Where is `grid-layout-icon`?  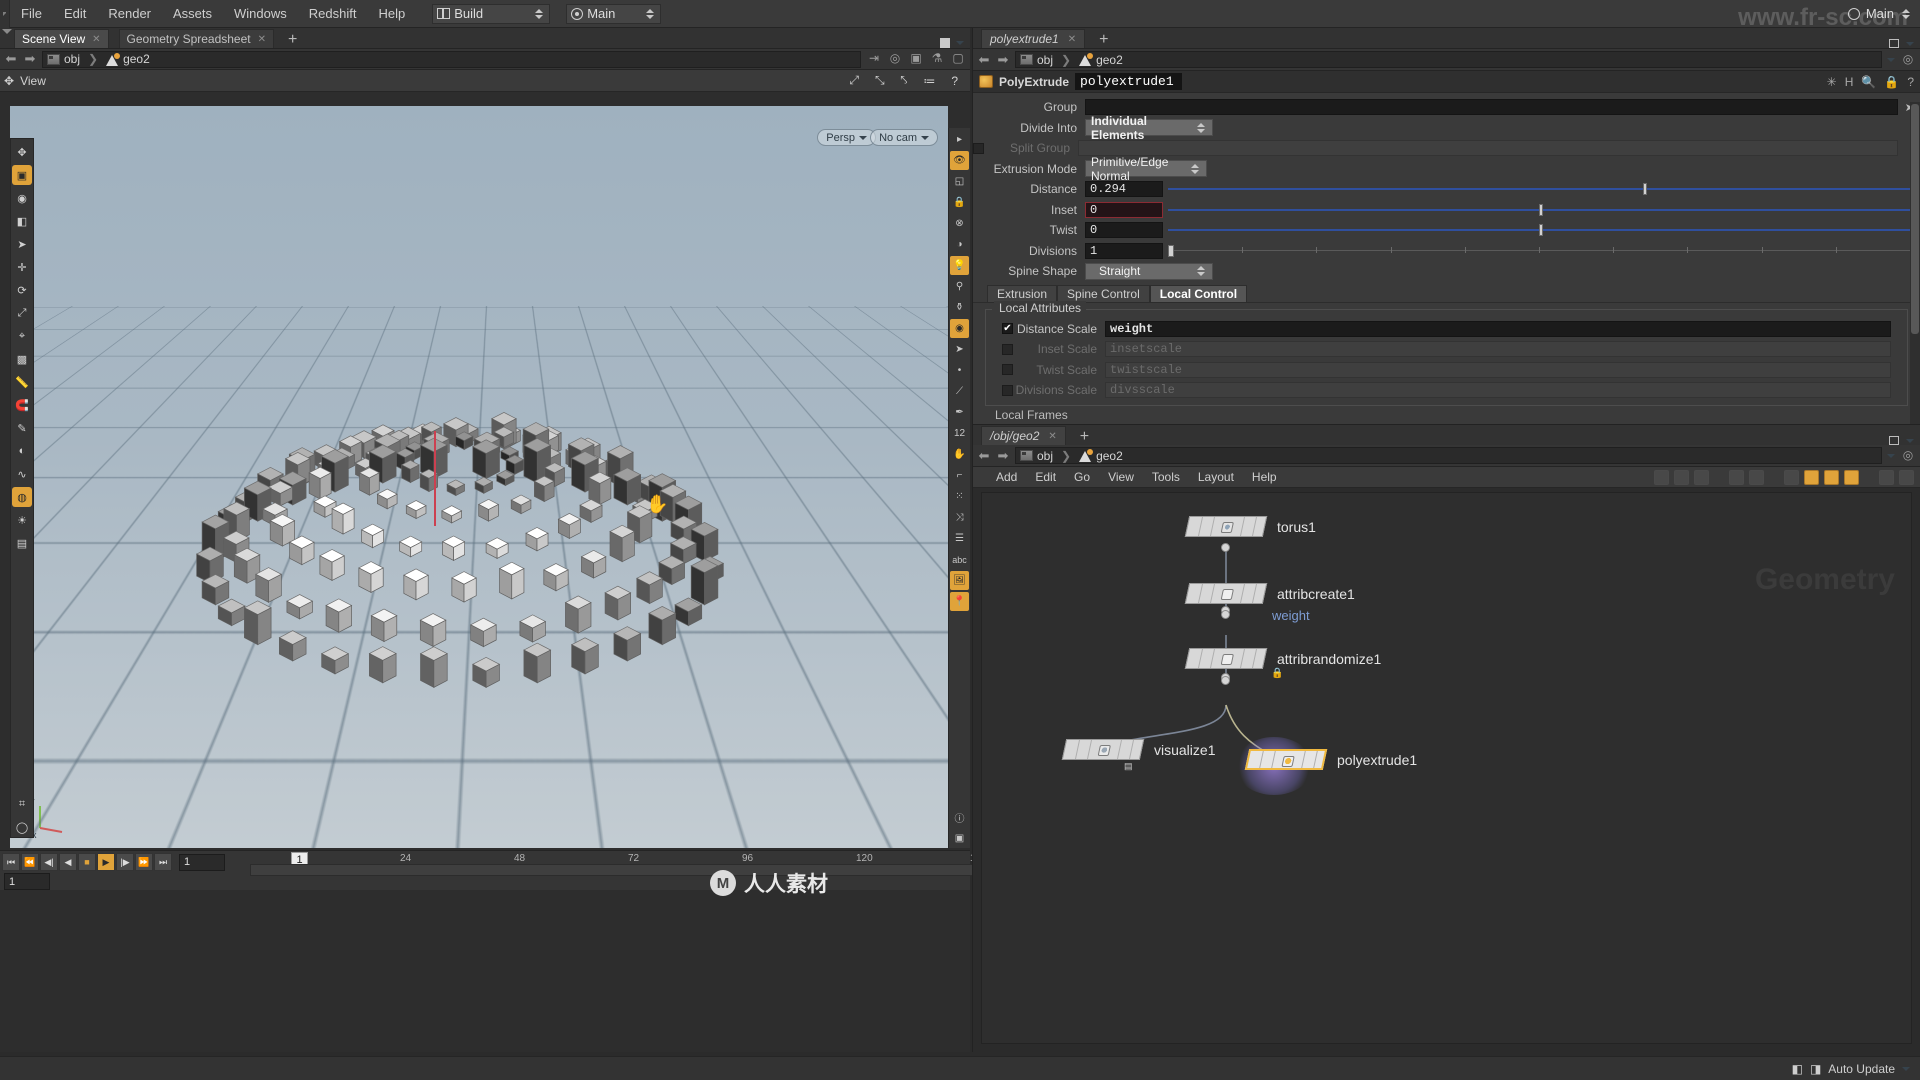 grid-layout-icon is located at coordinates (1736, 477).